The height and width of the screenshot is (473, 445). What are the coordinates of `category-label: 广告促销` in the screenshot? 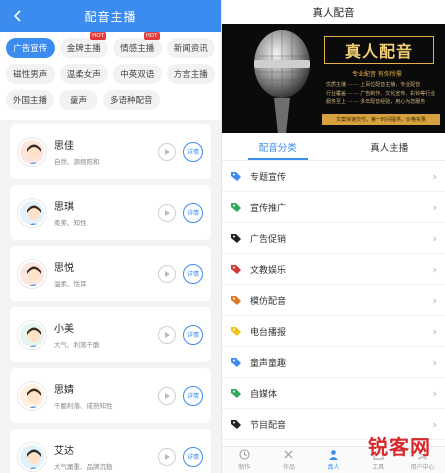 It's located at (268, 239).